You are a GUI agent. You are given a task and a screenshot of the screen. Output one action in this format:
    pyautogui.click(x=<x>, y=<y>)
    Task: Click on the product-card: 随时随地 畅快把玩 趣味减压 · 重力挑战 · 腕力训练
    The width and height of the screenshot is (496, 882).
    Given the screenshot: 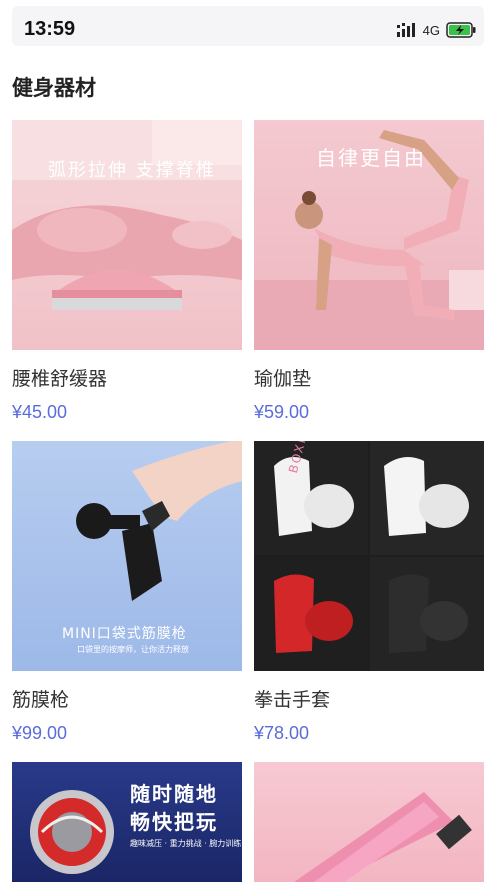 What is the action you would take?
    pyautogui.click(x=127, y=822)
    